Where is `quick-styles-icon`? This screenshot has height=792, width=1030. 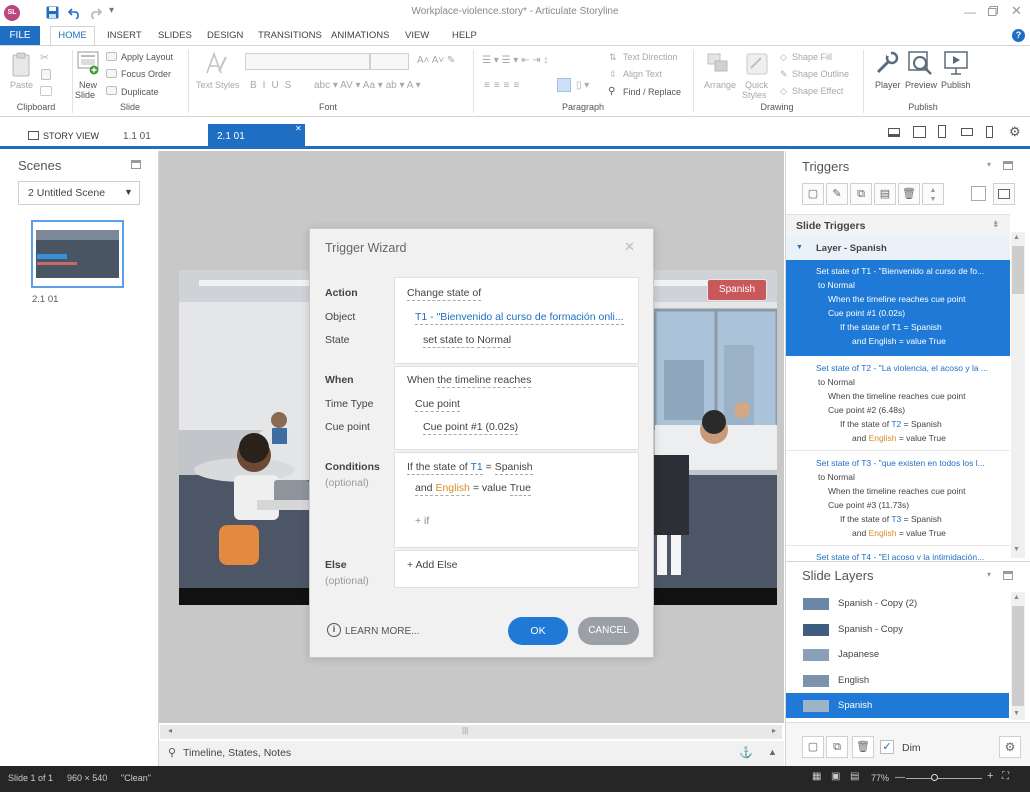
quick-styles-icon is located at coordinates (757, 64).